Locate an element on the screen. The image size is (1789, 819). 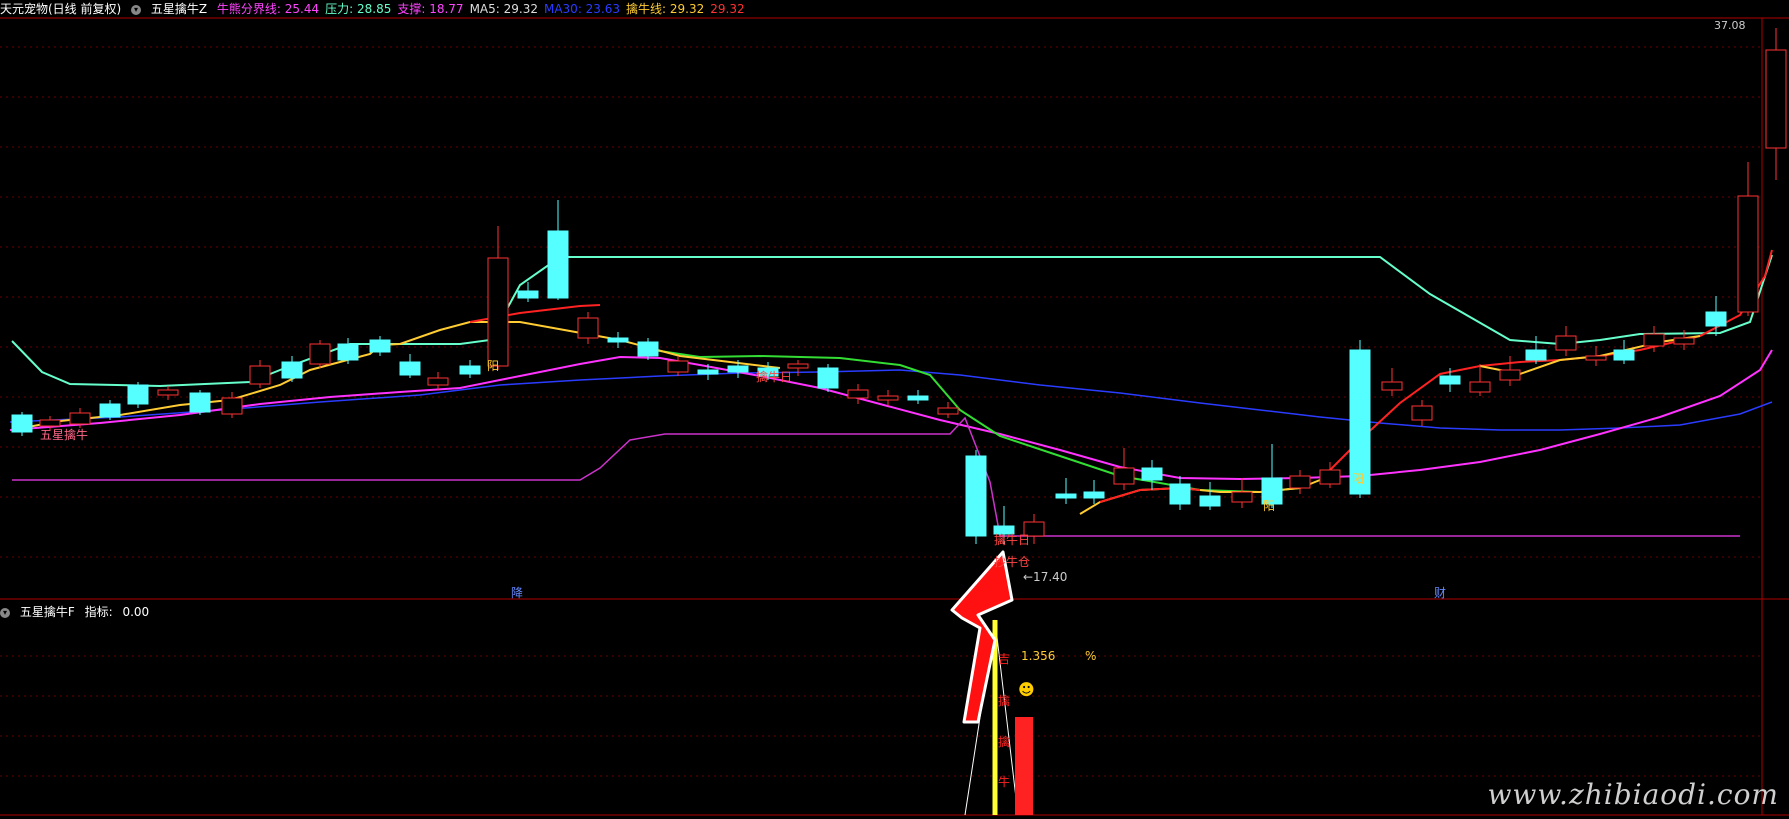
indicator-name: 五星擒牛Z is located at coordinates (179, 9).